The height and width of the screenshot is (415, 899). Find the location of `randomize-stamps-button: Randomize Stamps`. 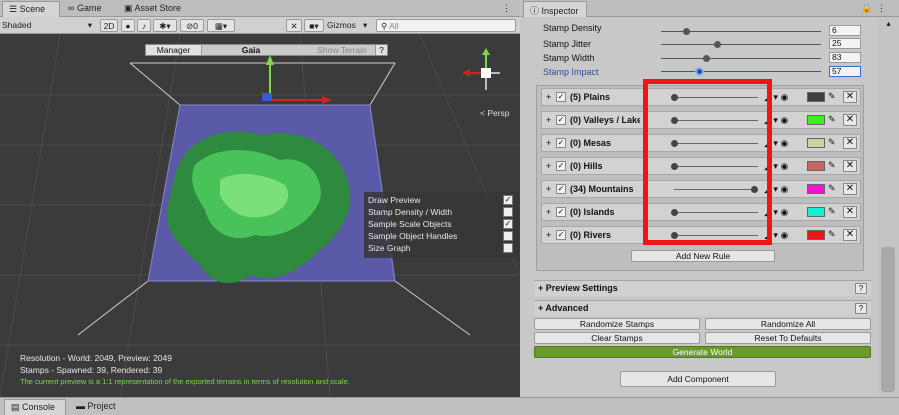

randomize-stamps-button: Randomize Stamps is located at coordinates (617, 324).